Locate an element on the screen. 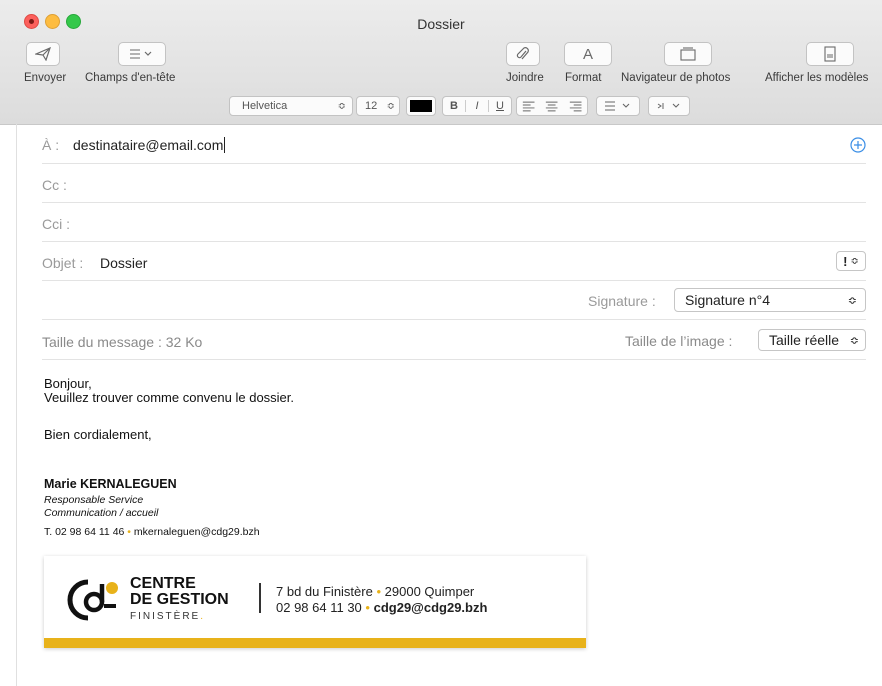 The image size is (882, 686). format-a-icon: A is located at coordinates (587, 54).